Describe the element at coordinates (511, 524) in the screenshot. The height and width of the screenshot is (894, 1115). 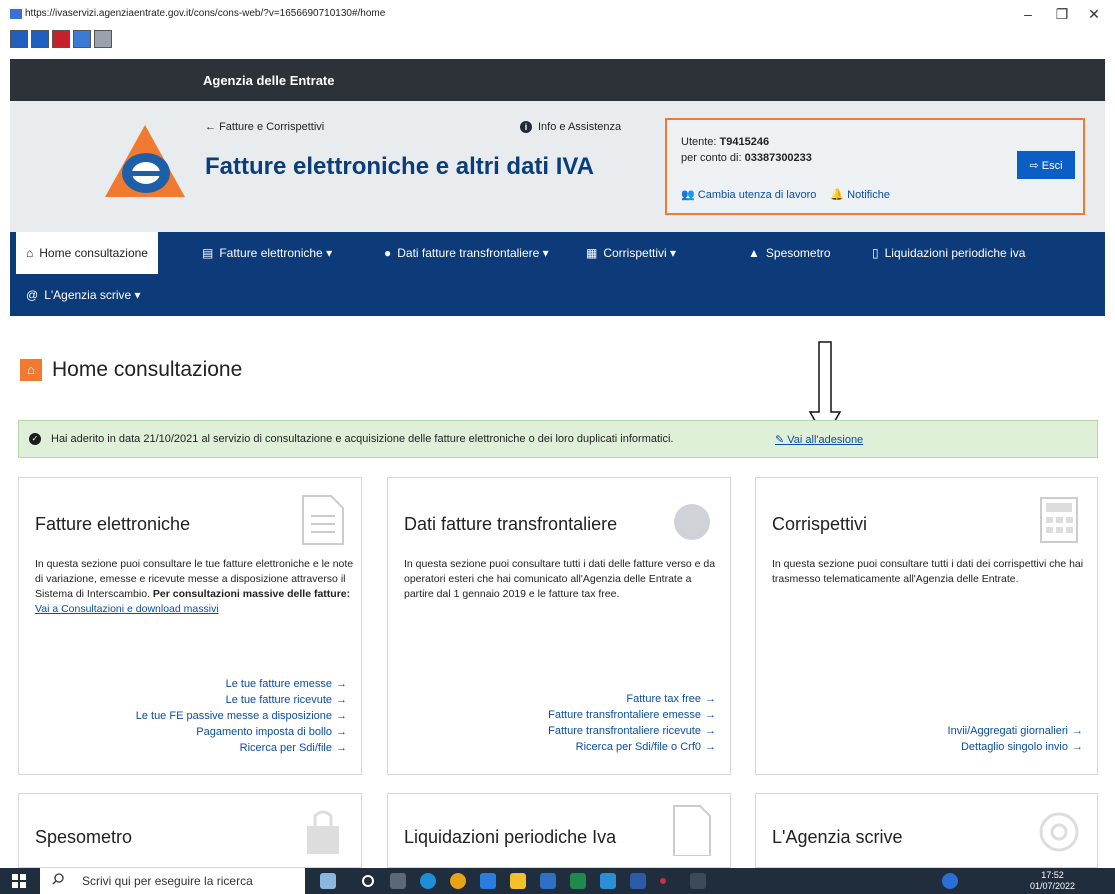
I see `card-title: Dati fatture transfrontaliere` at that location.